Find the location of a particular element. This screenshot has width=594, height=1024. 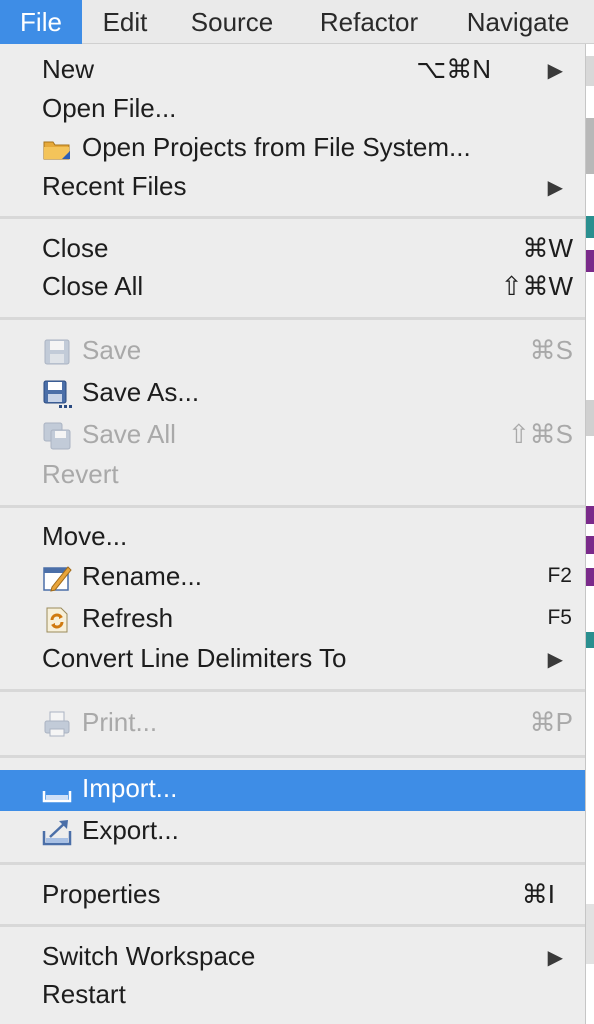

folder-icon is located at coordinates (57, 149).